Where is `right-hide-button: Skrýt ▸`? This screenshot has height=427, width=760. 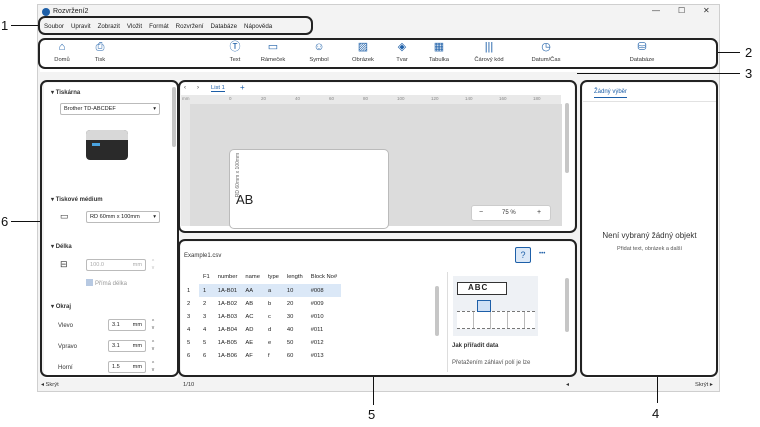
right-hide-button: Skrýt ▸ is located at coordinates (704, 385).